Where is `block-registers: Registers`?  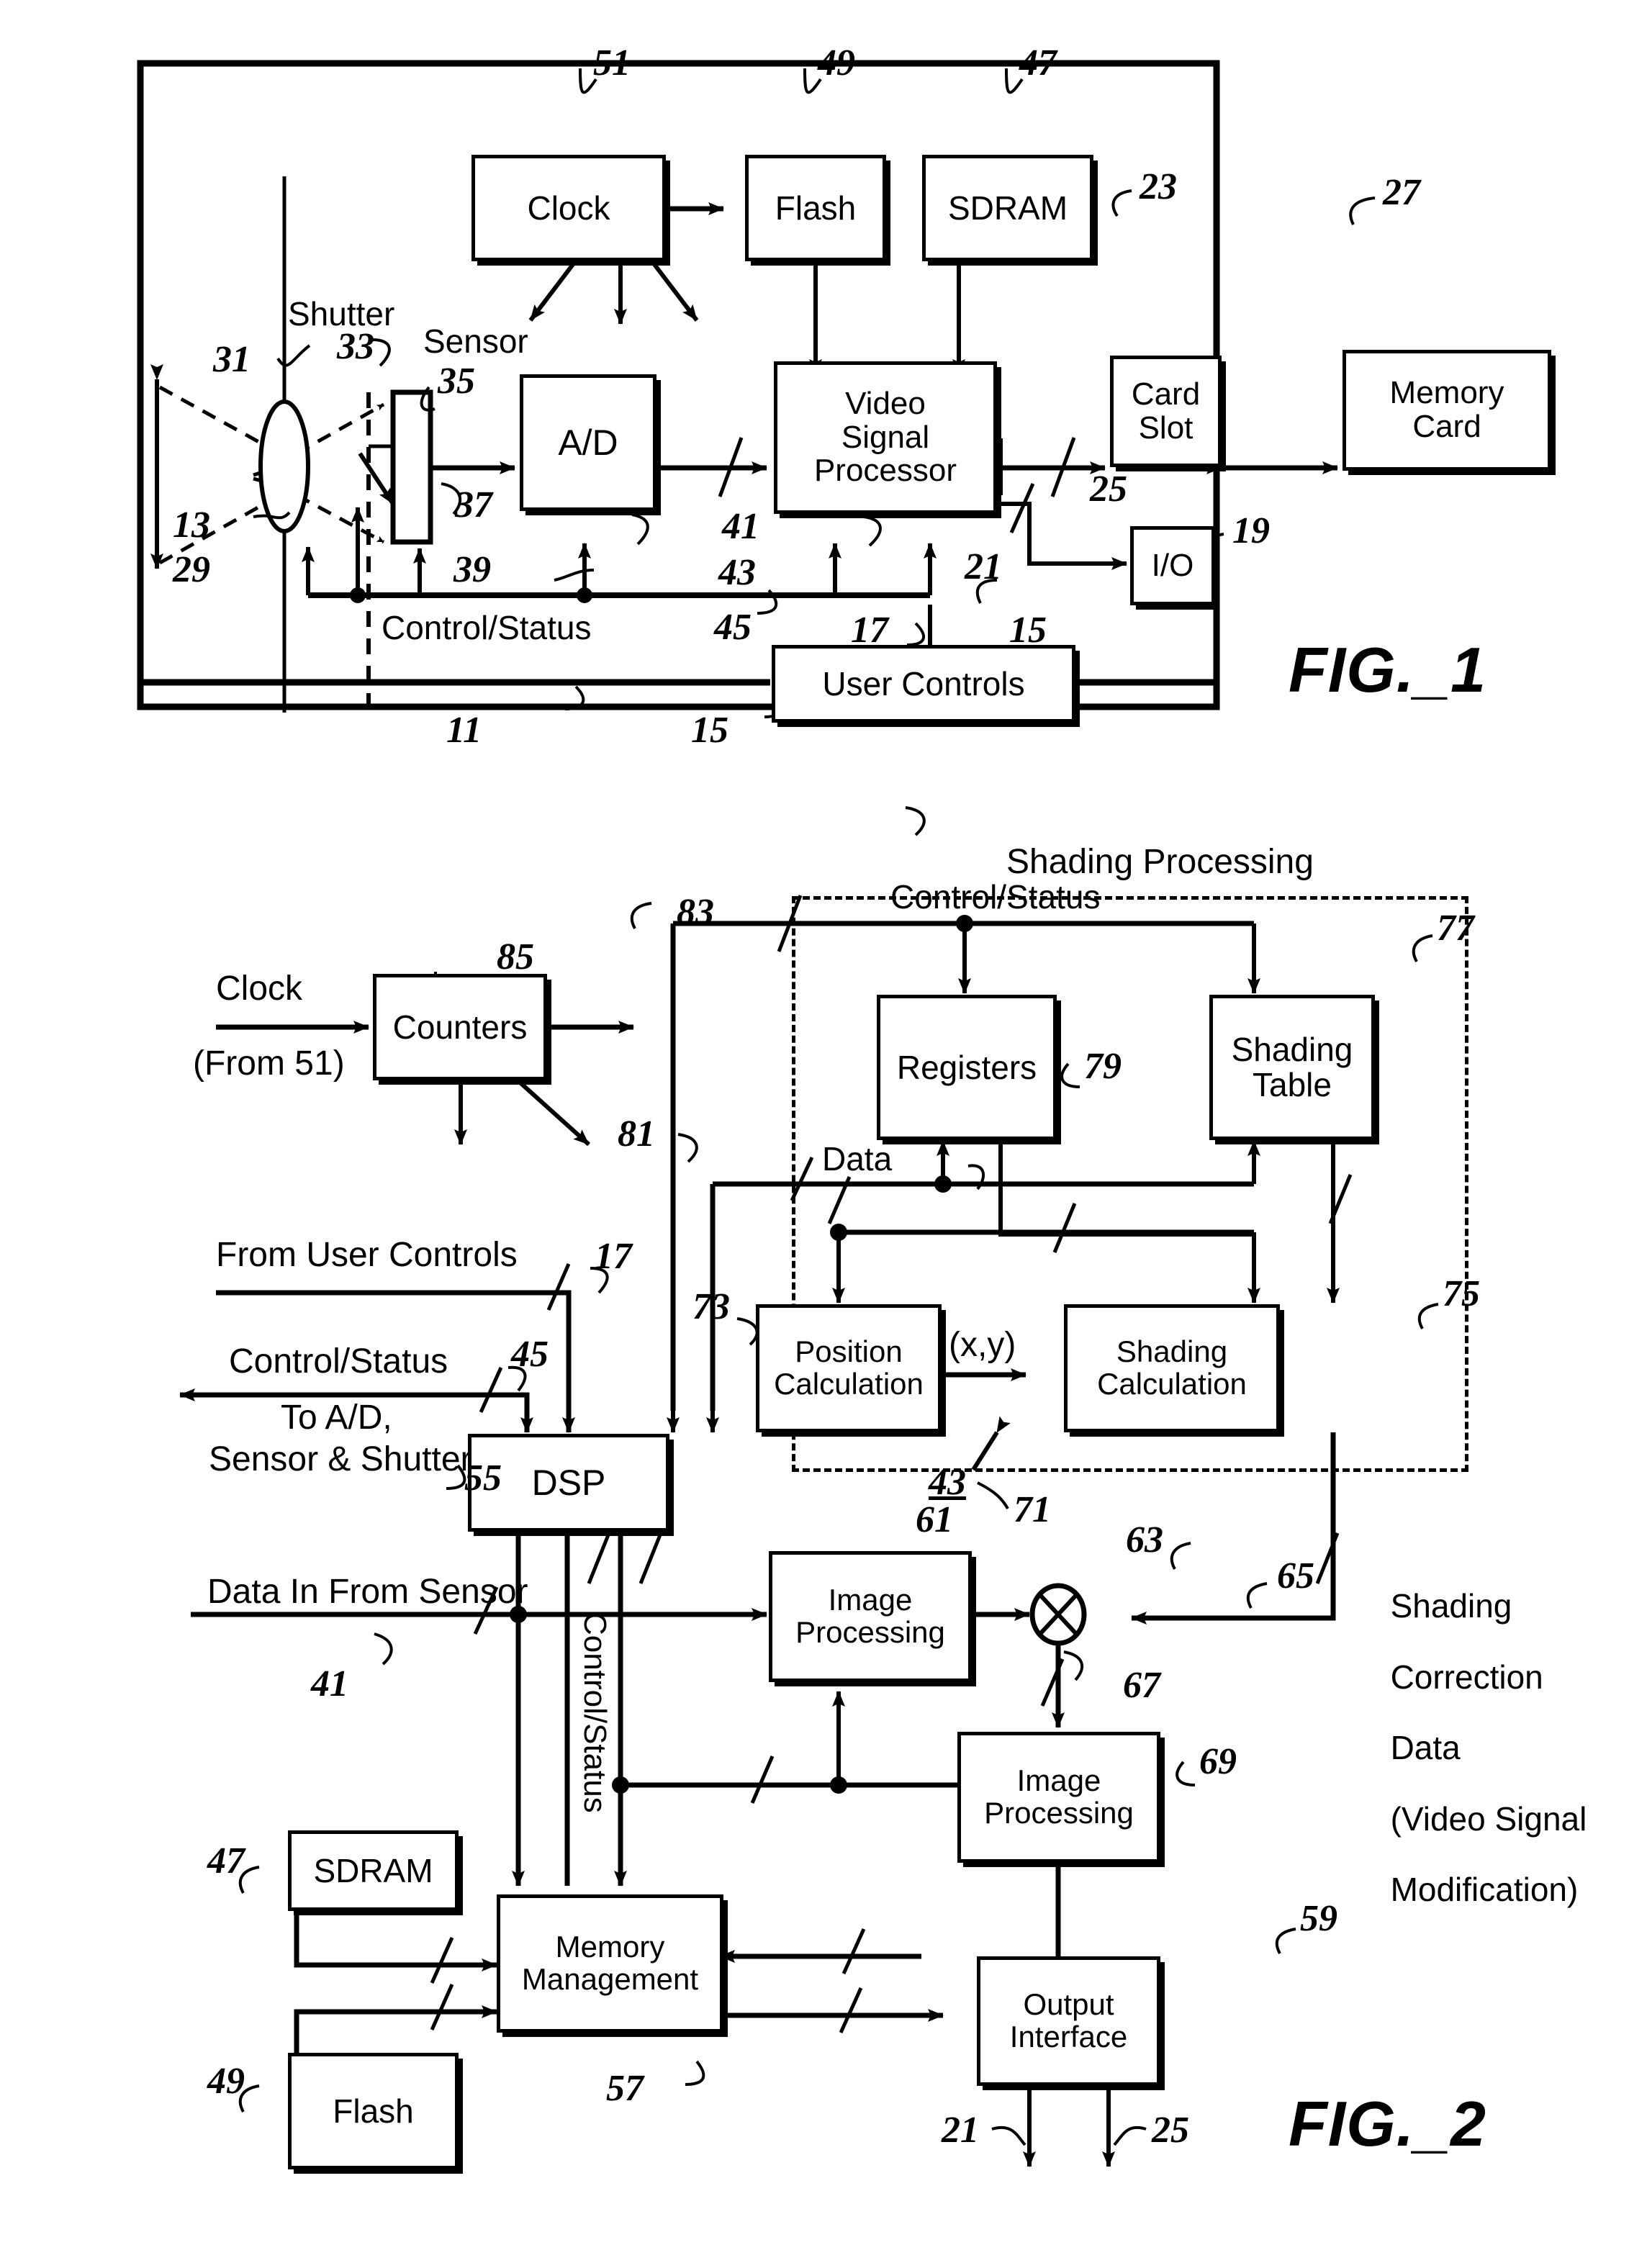 block-registers: Registers is located at coordinates (967, 1067).